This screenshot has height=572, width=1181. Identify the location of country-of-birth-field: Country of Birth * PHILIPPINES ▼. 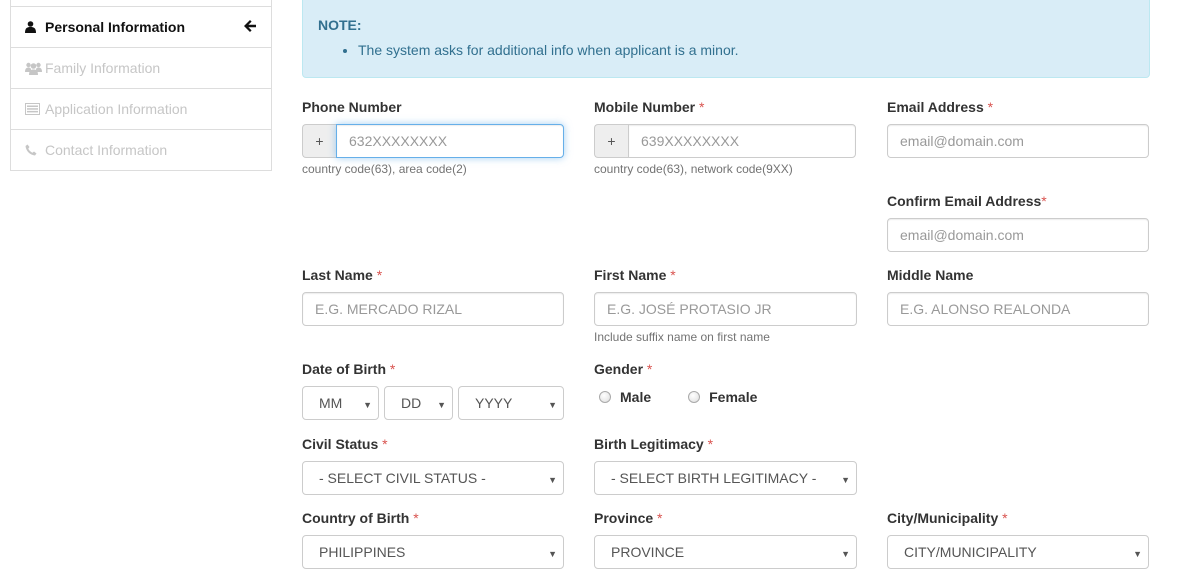
(433, 539).